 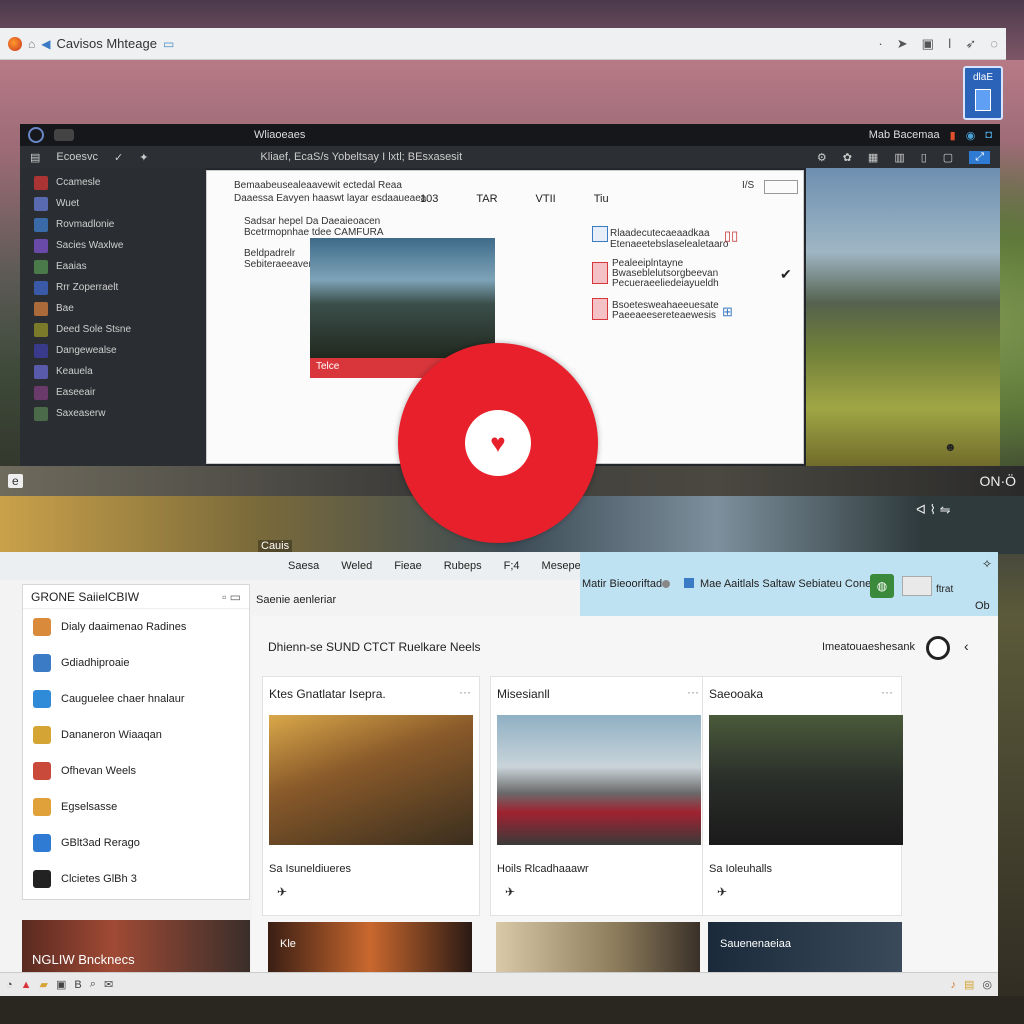 What do you see at coordinates (408, 566) in the screenshot?
I see `browser-tab: Fieae` at bounding box center [408, 566].